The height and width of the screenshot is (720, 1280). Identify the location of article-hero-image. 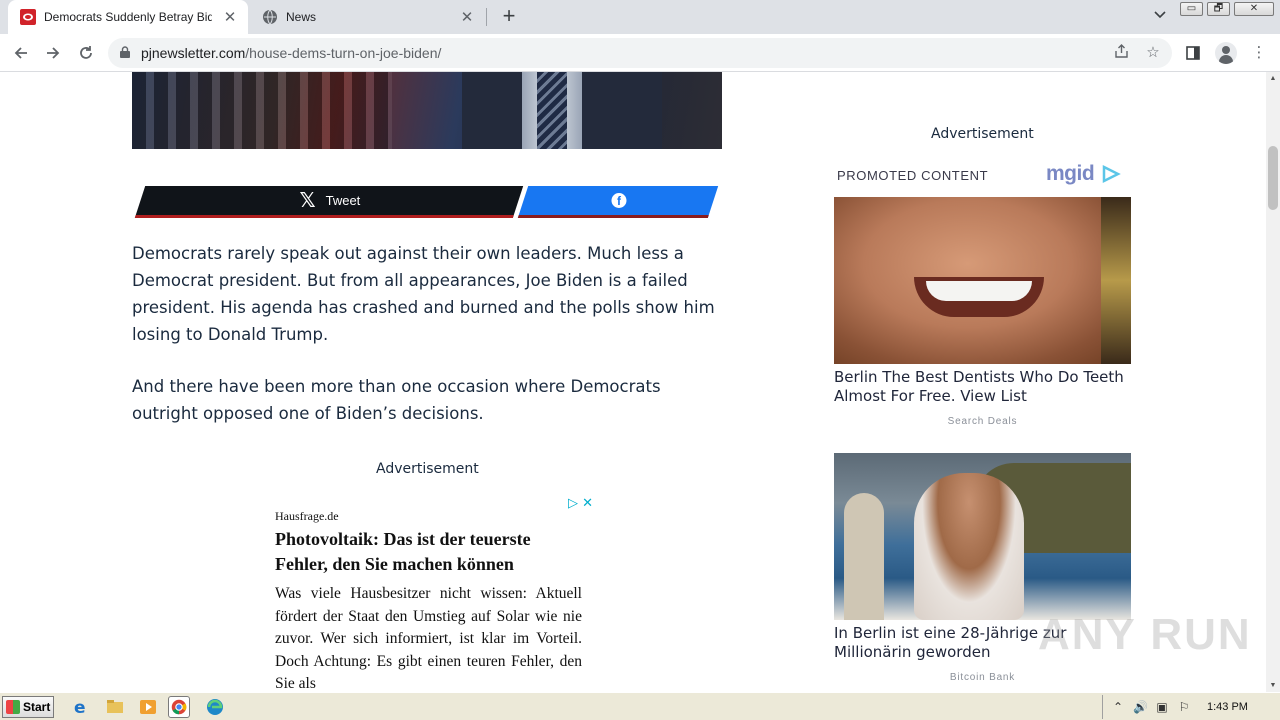
(427, 110).